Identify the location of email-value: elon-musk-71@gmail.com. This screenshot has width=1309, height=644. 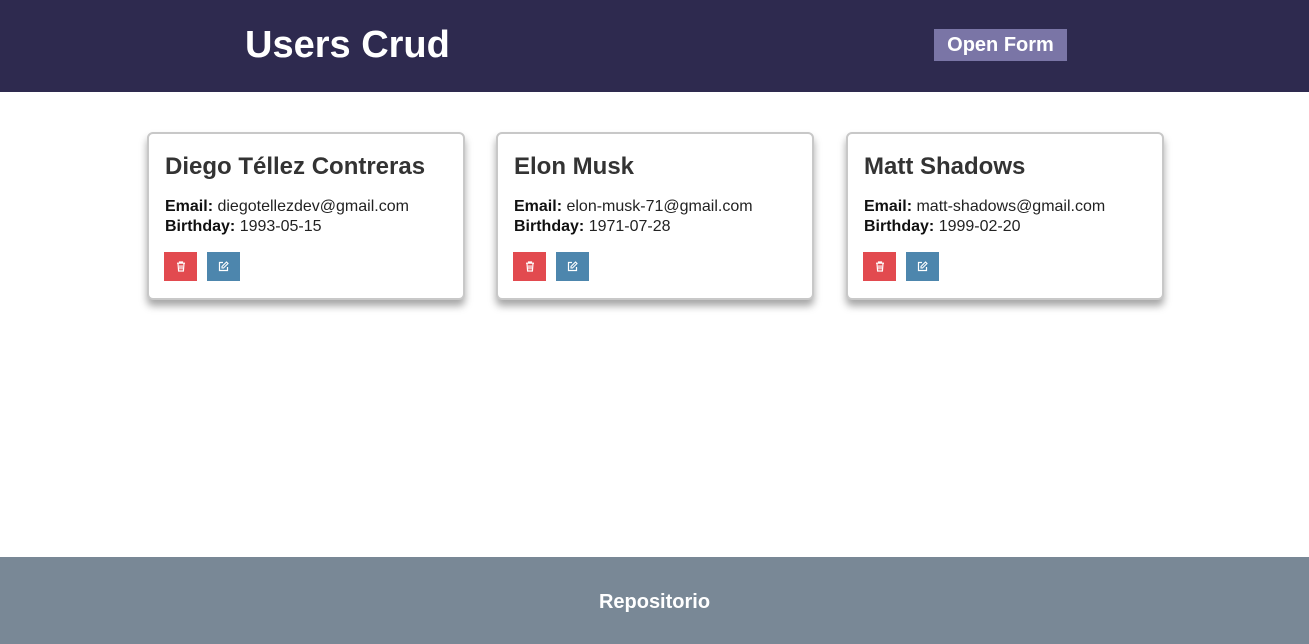
(659, 206).